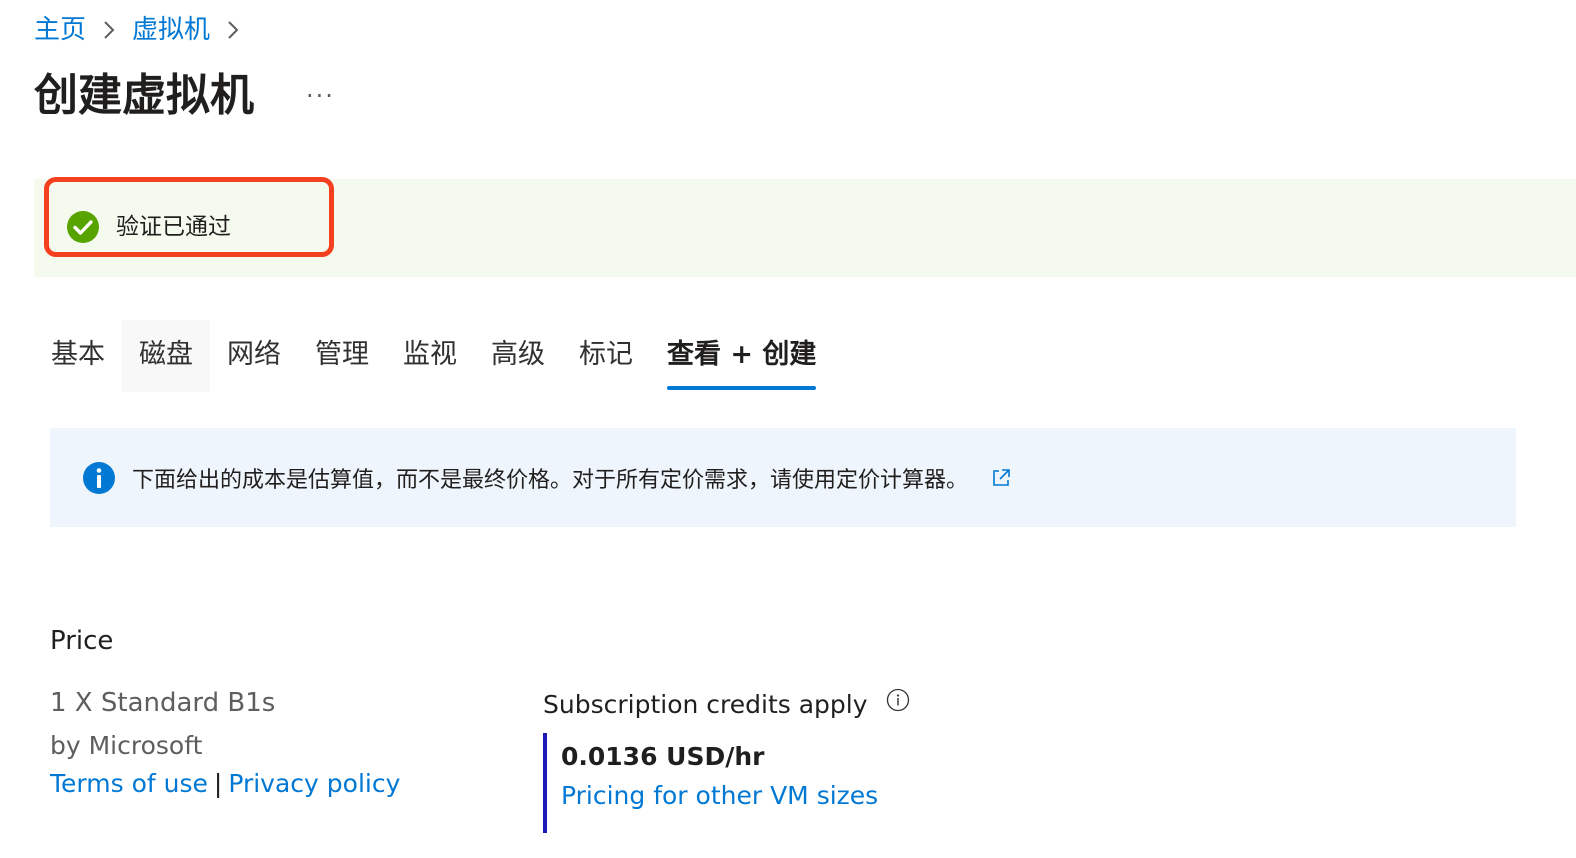 The width and height of the screenshot is (1576, 858). Describe the element at coordinates (705, 704) in the screenshot. I see `subscription-credits-label: Subscription credits apply` at that location.